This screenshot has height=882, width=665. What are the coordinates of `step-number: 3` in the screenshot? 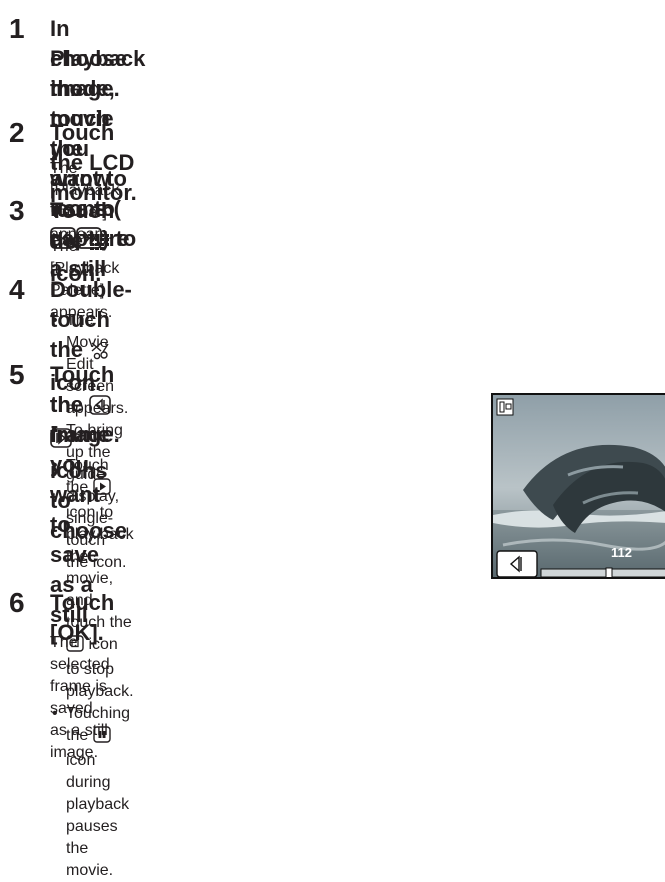 It's located at (17, 210).